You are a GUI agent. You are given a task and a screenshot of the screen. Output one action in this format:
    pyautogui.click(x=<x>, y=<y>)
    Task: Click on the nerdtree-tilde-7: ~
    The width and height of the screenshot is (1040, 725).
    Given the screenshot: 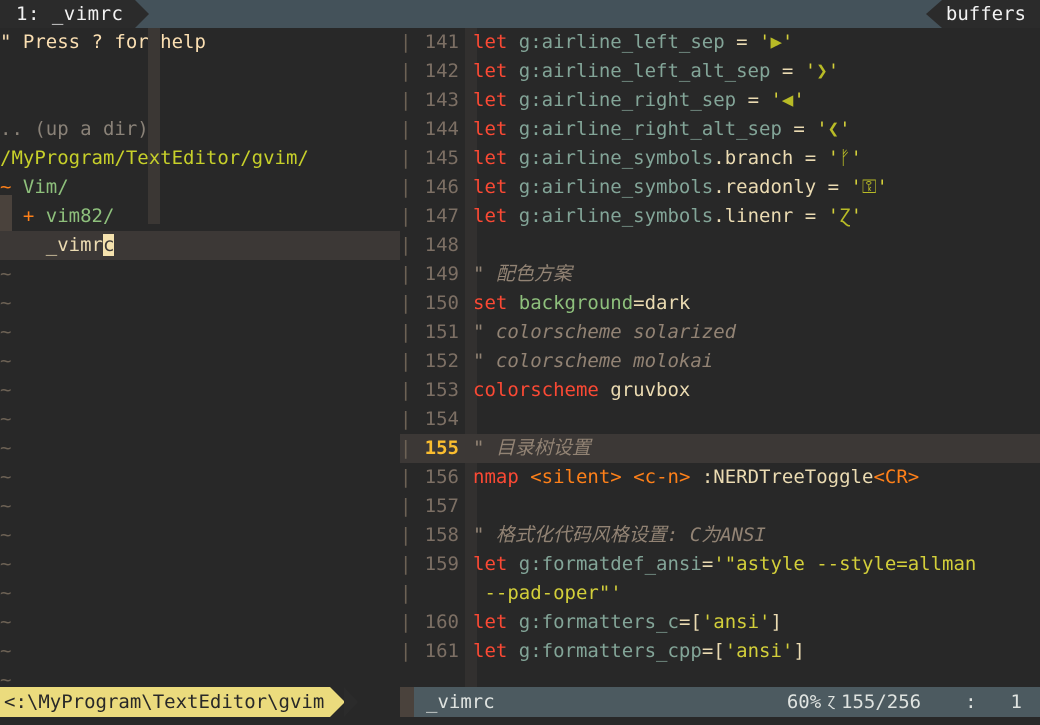 What is the action you would take?
    pyautogui.click(x=200, y=477)
    